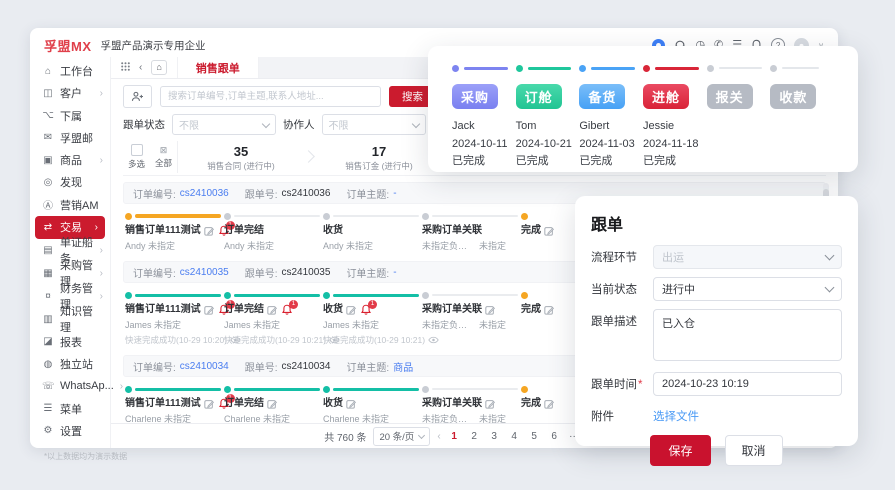  What do you see at coordinates (614, 258) in the screenshot?
I see `process-step-label: 流程环节` at bounding box center [614, 258].